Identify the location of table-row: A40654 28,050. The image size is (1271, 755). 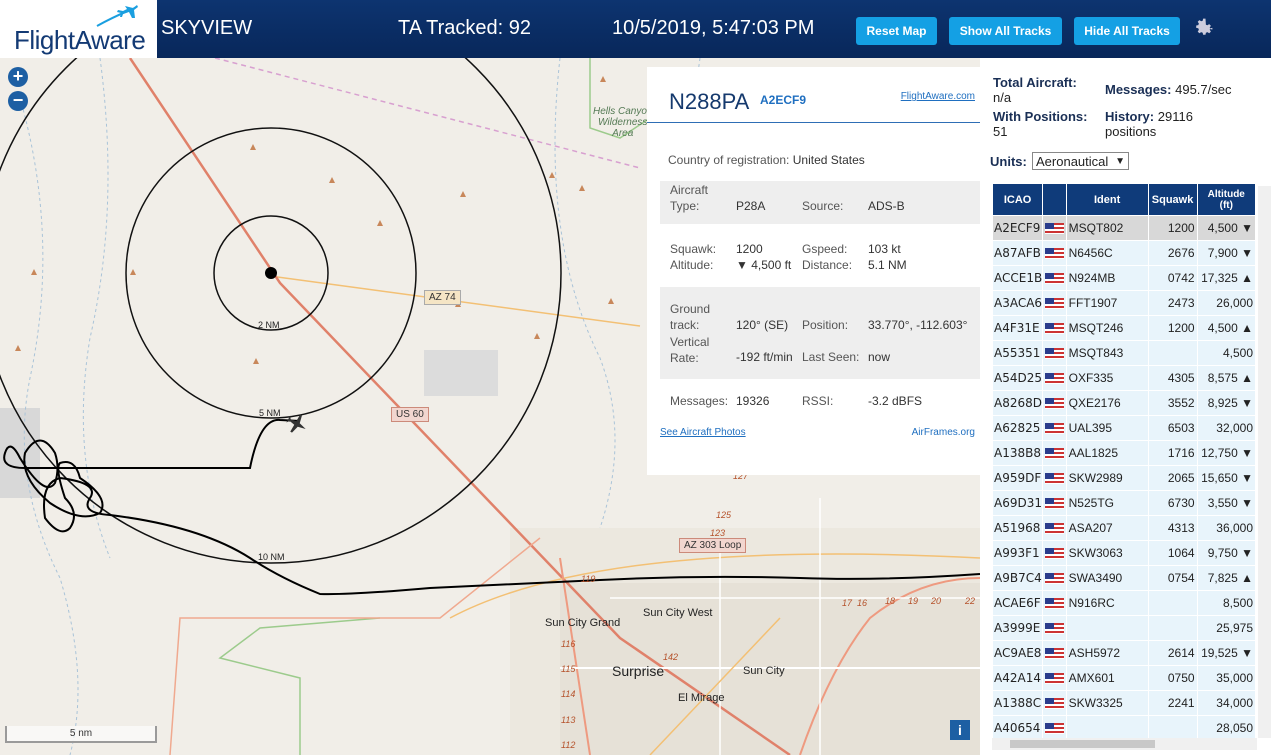
(1124, 728).